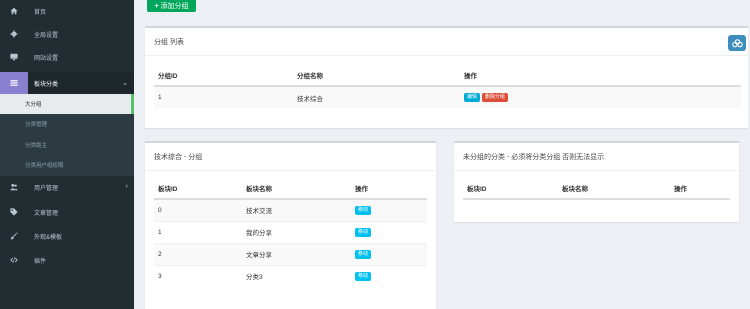  What do you see at coordinates (67, 212) in the screenshot?
I see `sidebar-item-article-management: 文章管理` at bounding box center [67, 212].